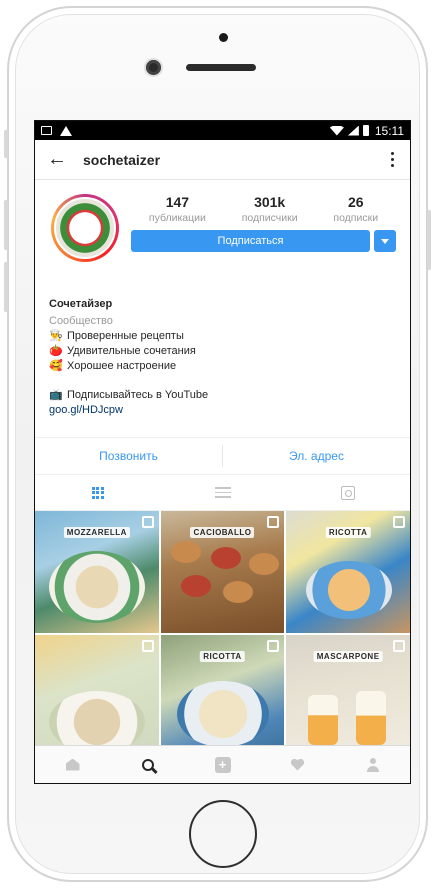 This screenshot has width=435, height=888. What do you see at coordinates (270, 202) in the screenshot?
I see `stat-followers-value: 301k` at bounding box center [270, 202].